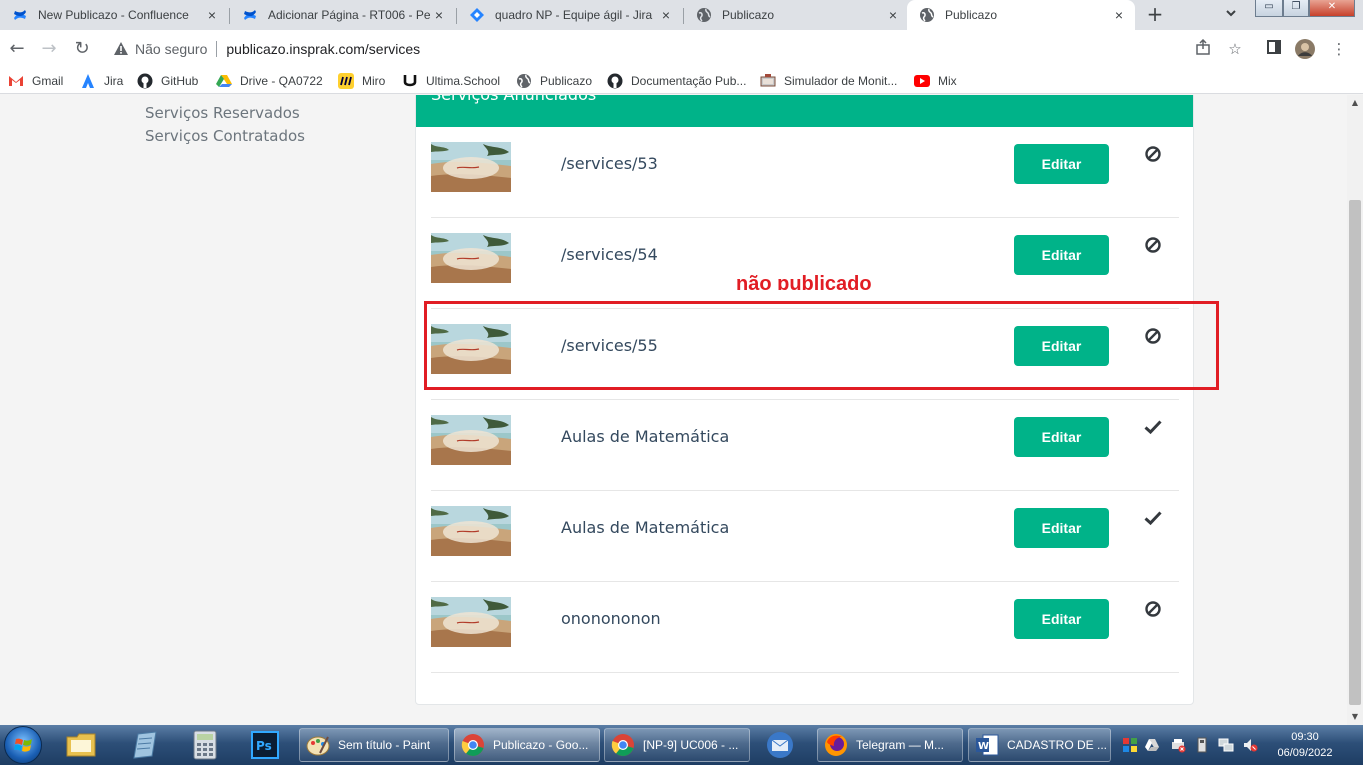  I want to click on close-window-button: ✕, so click(1332, 8).